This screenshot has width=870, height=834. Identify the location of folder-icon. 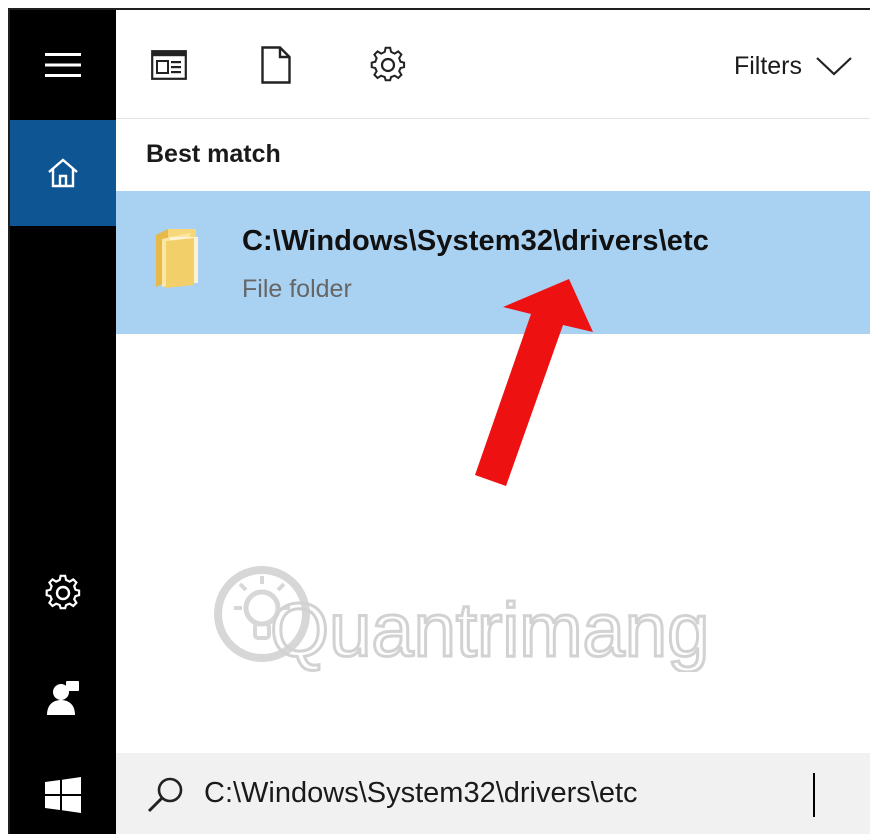
(177, 258).